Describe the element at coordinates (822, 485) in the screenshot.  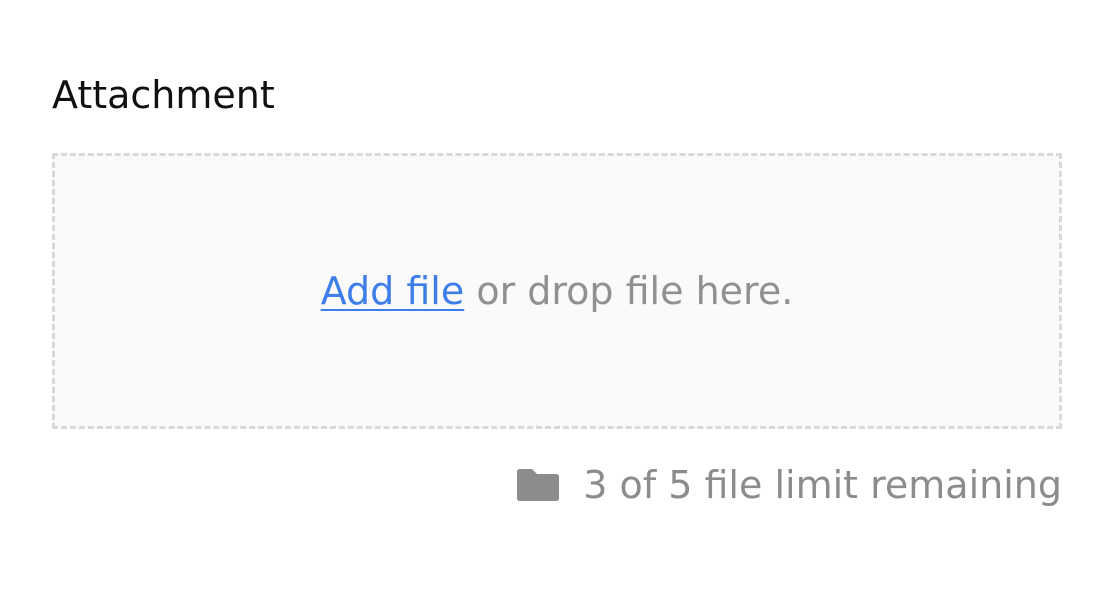
I see `file-limit-text: 3 of 5 file limit remaining` at that location.